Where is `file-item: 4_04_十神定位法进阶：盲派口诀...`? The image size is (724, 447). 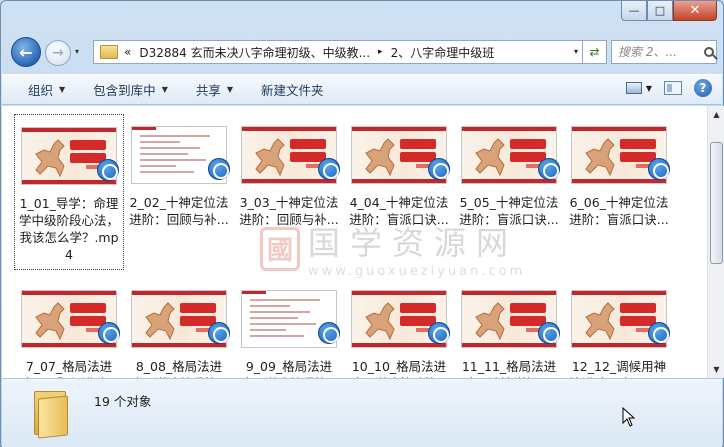
file-item: 4_04_十神定位法进阶：盲派口诀... is located at coordinates (399, 192).